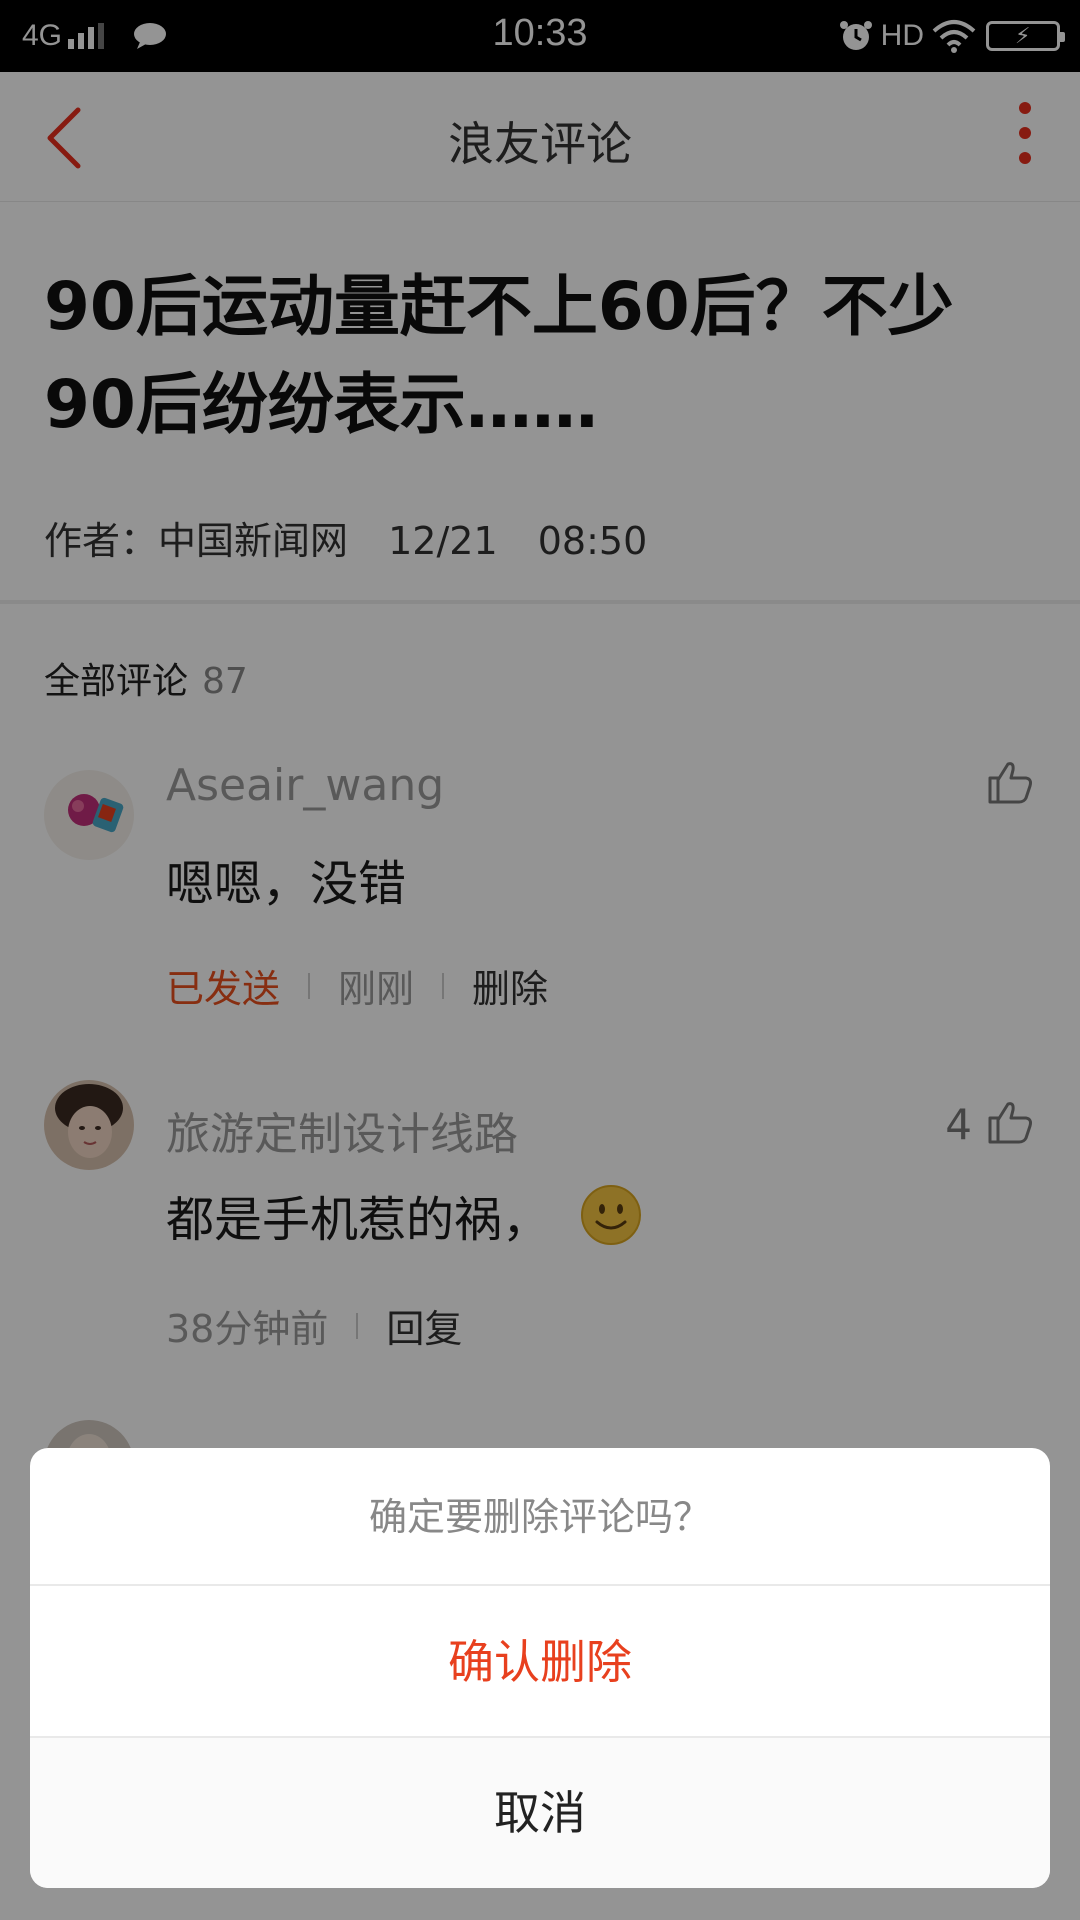  What do you see at coordinates (540, 1813) in the screenshot?
I see `cancel-button: 取消` at bounding box center [540, 1813].